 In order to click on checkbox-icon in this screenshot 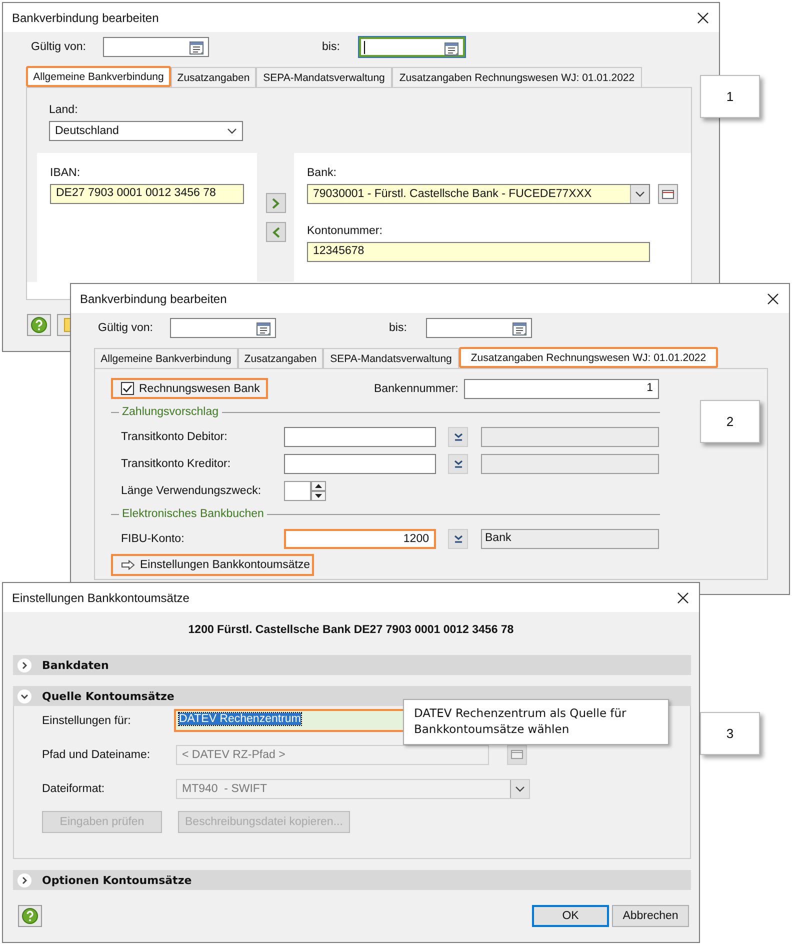, I will do `click(127, 388)`.